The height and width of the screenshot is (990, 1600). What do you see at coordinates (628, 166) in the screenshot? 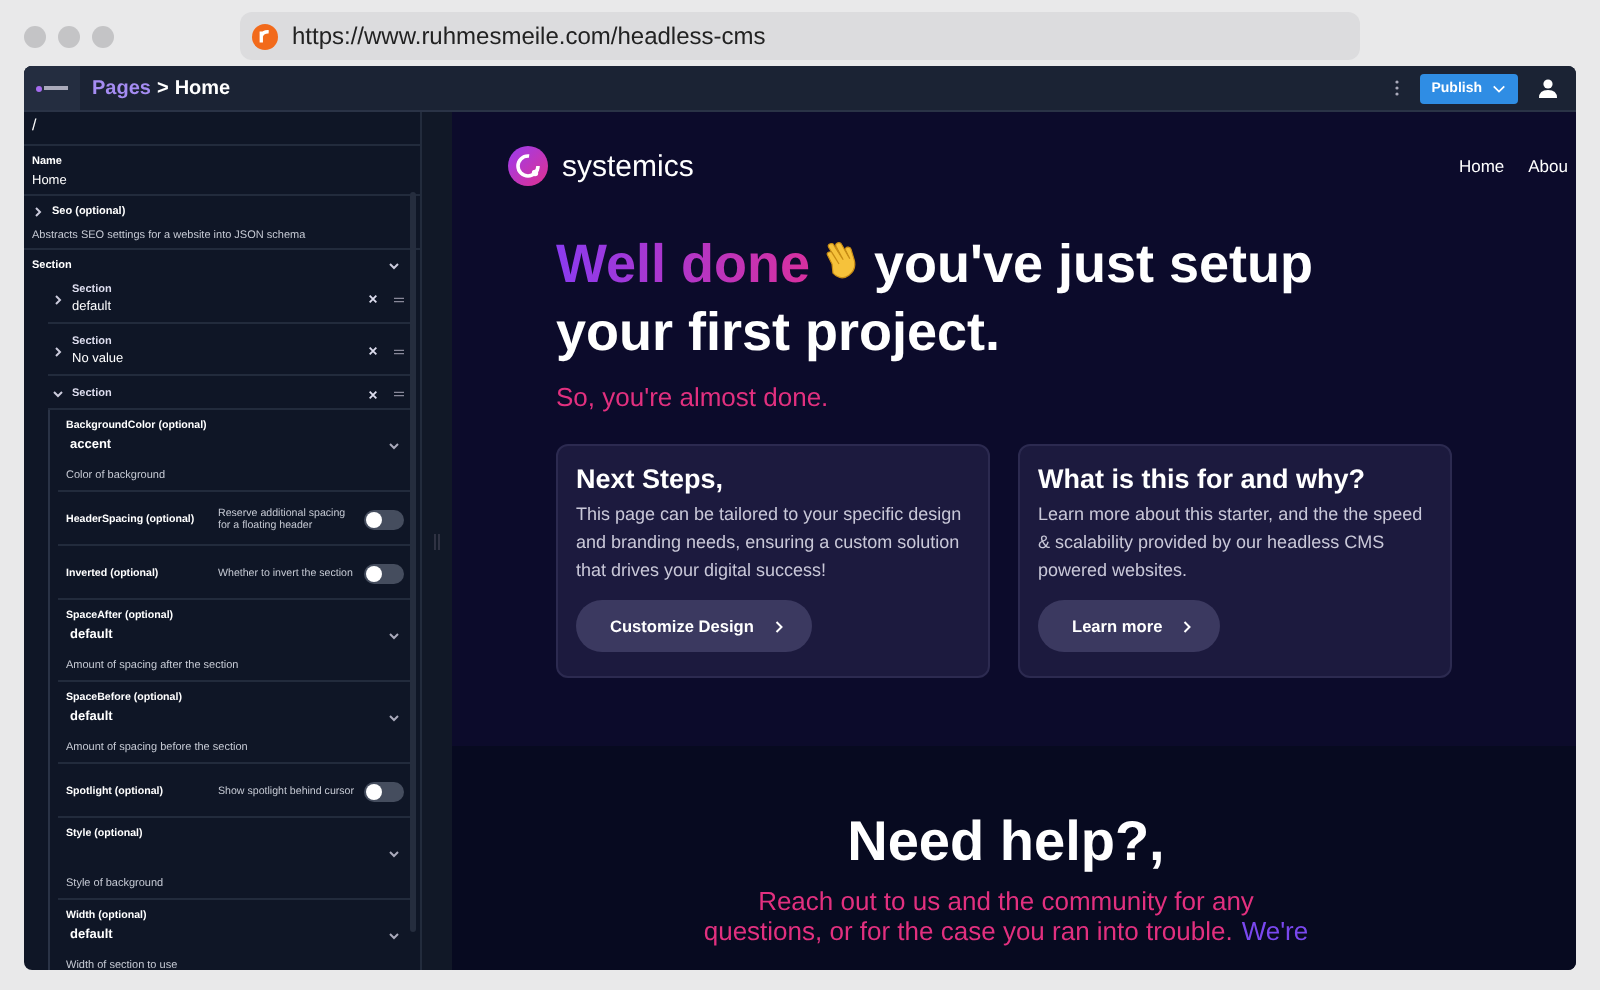
I see `brand-name: systemics` at bounding box center [628, 166].